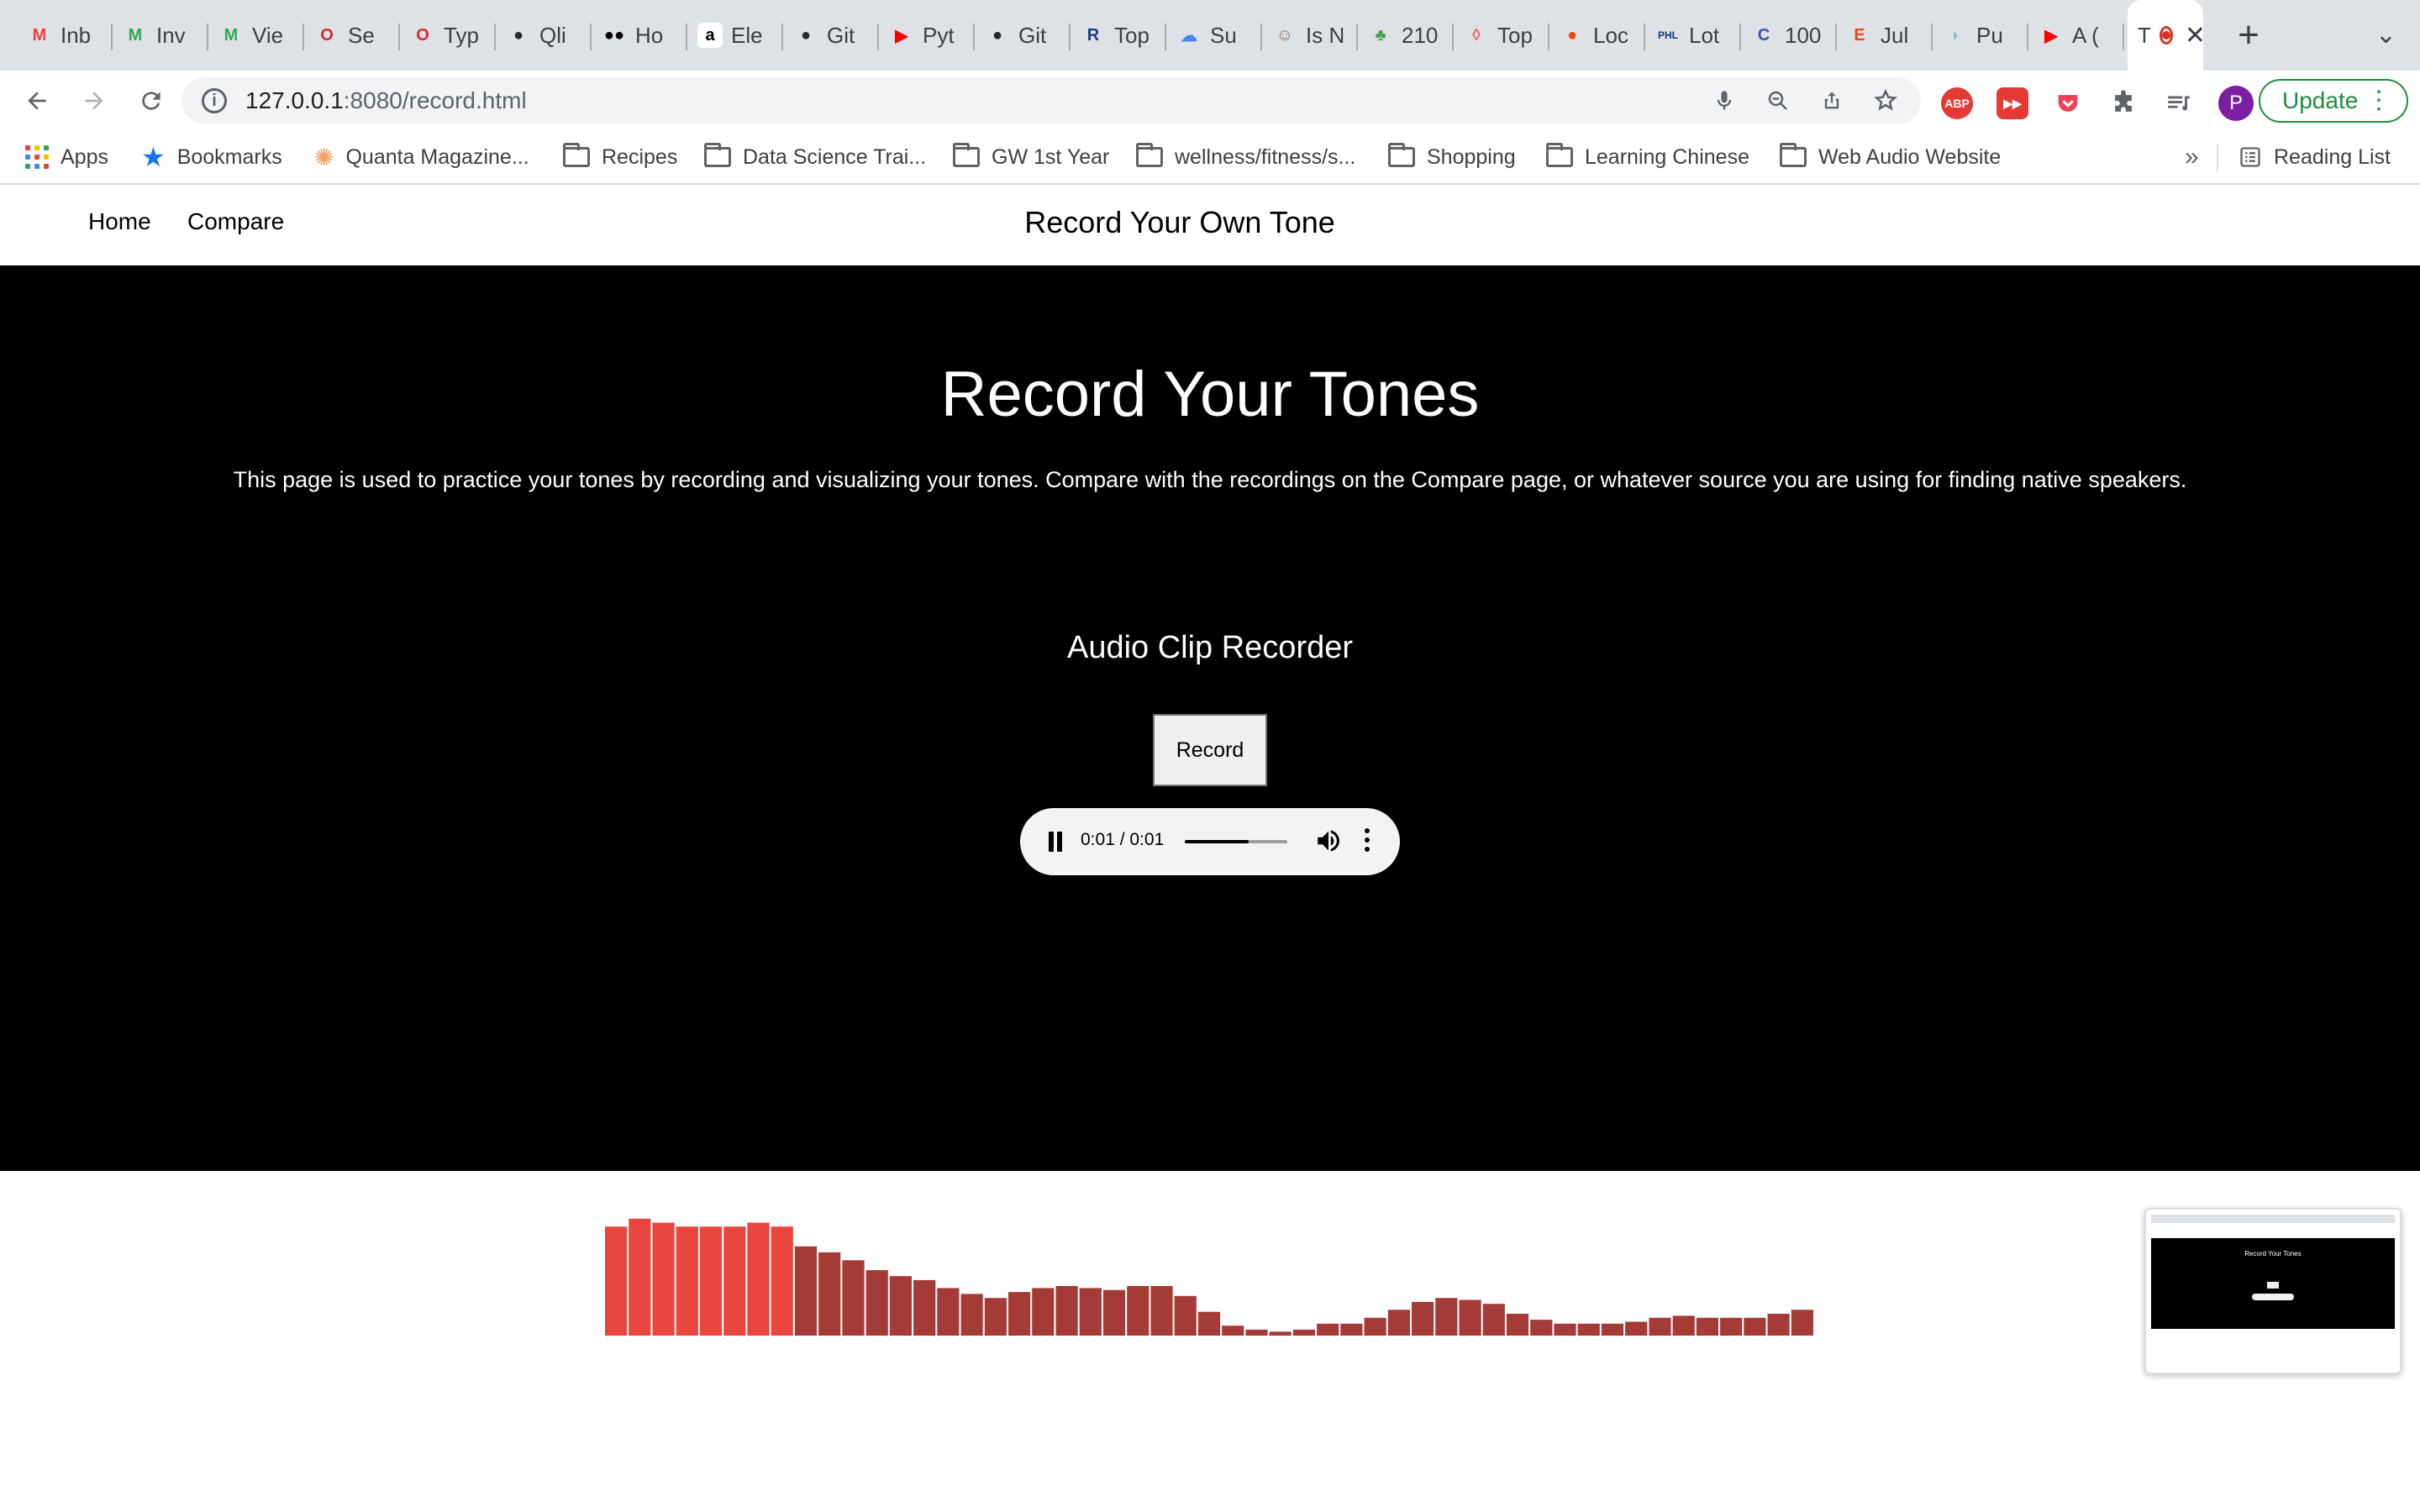  I want to click on url-text: 127.0.0.1:8080/record.html, so click(386, 100).